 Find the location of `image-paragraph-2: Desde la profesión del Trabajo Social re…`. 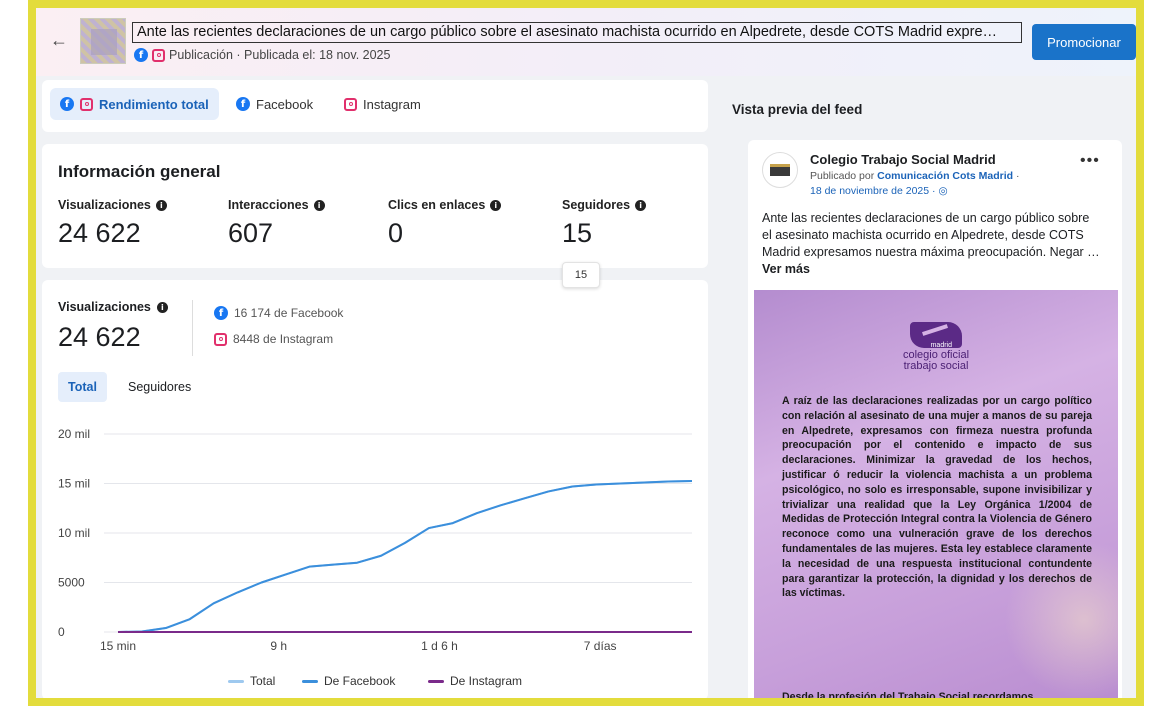

image-paragraph-2: Desde la profesión del Trabajo Social re… is located at coordinates (908, 697).